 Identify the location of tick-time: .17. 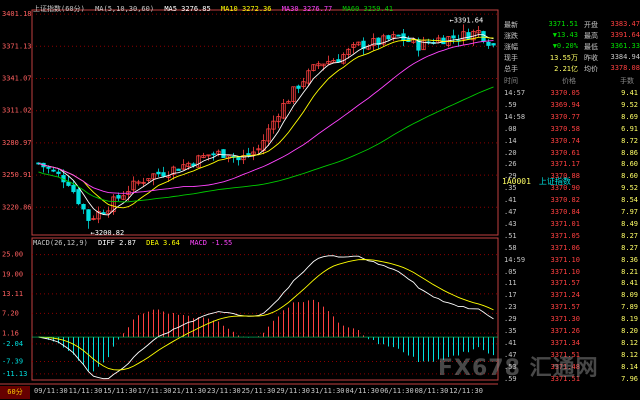
(510, 295).